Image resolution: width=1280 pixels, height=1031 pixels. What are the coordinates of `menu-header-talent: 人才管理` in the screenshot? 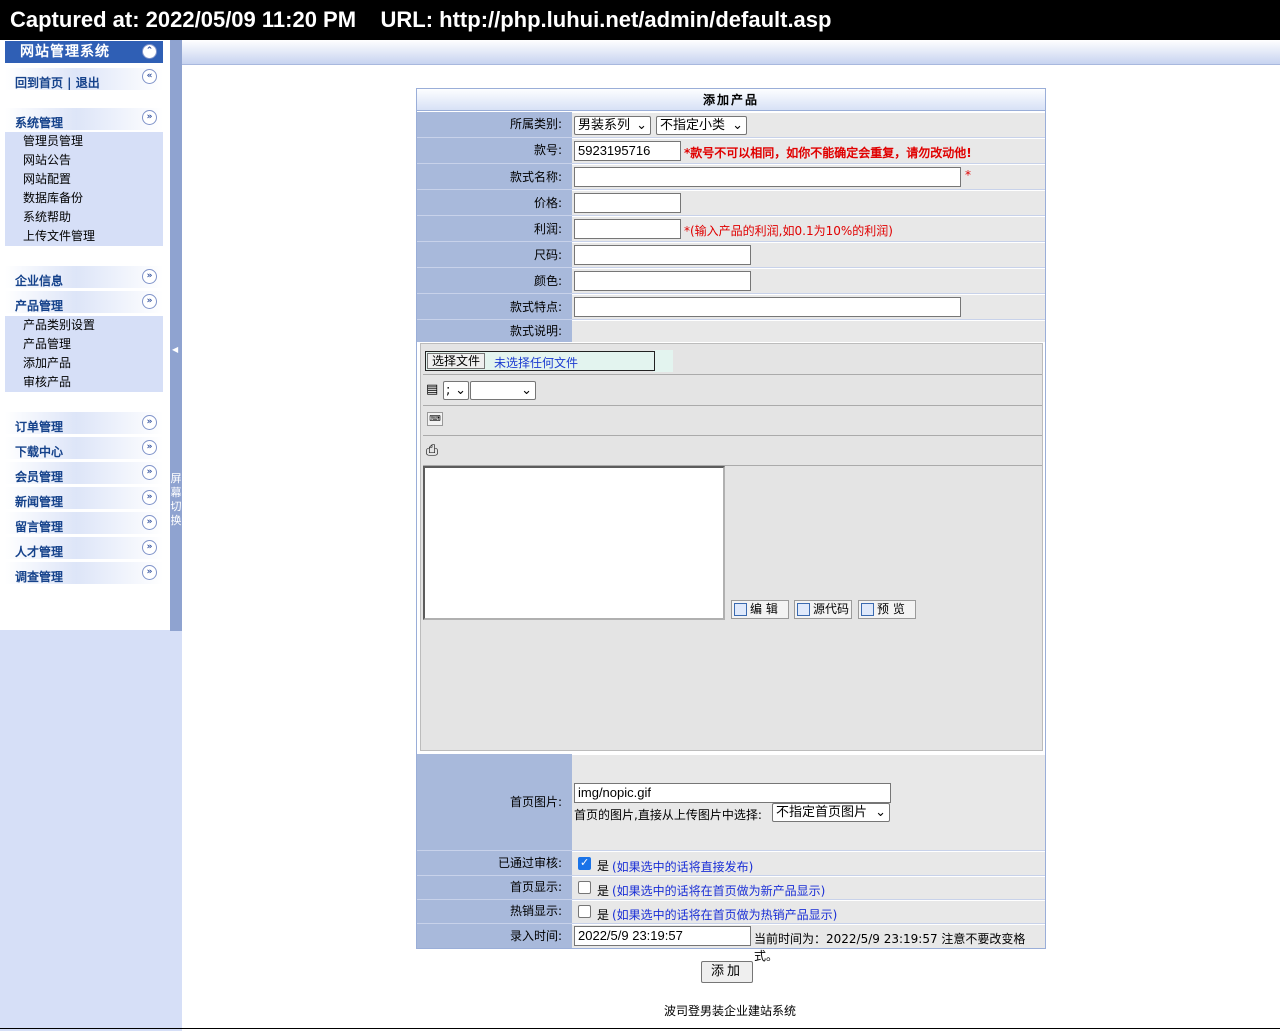 It's located at (84, 548).